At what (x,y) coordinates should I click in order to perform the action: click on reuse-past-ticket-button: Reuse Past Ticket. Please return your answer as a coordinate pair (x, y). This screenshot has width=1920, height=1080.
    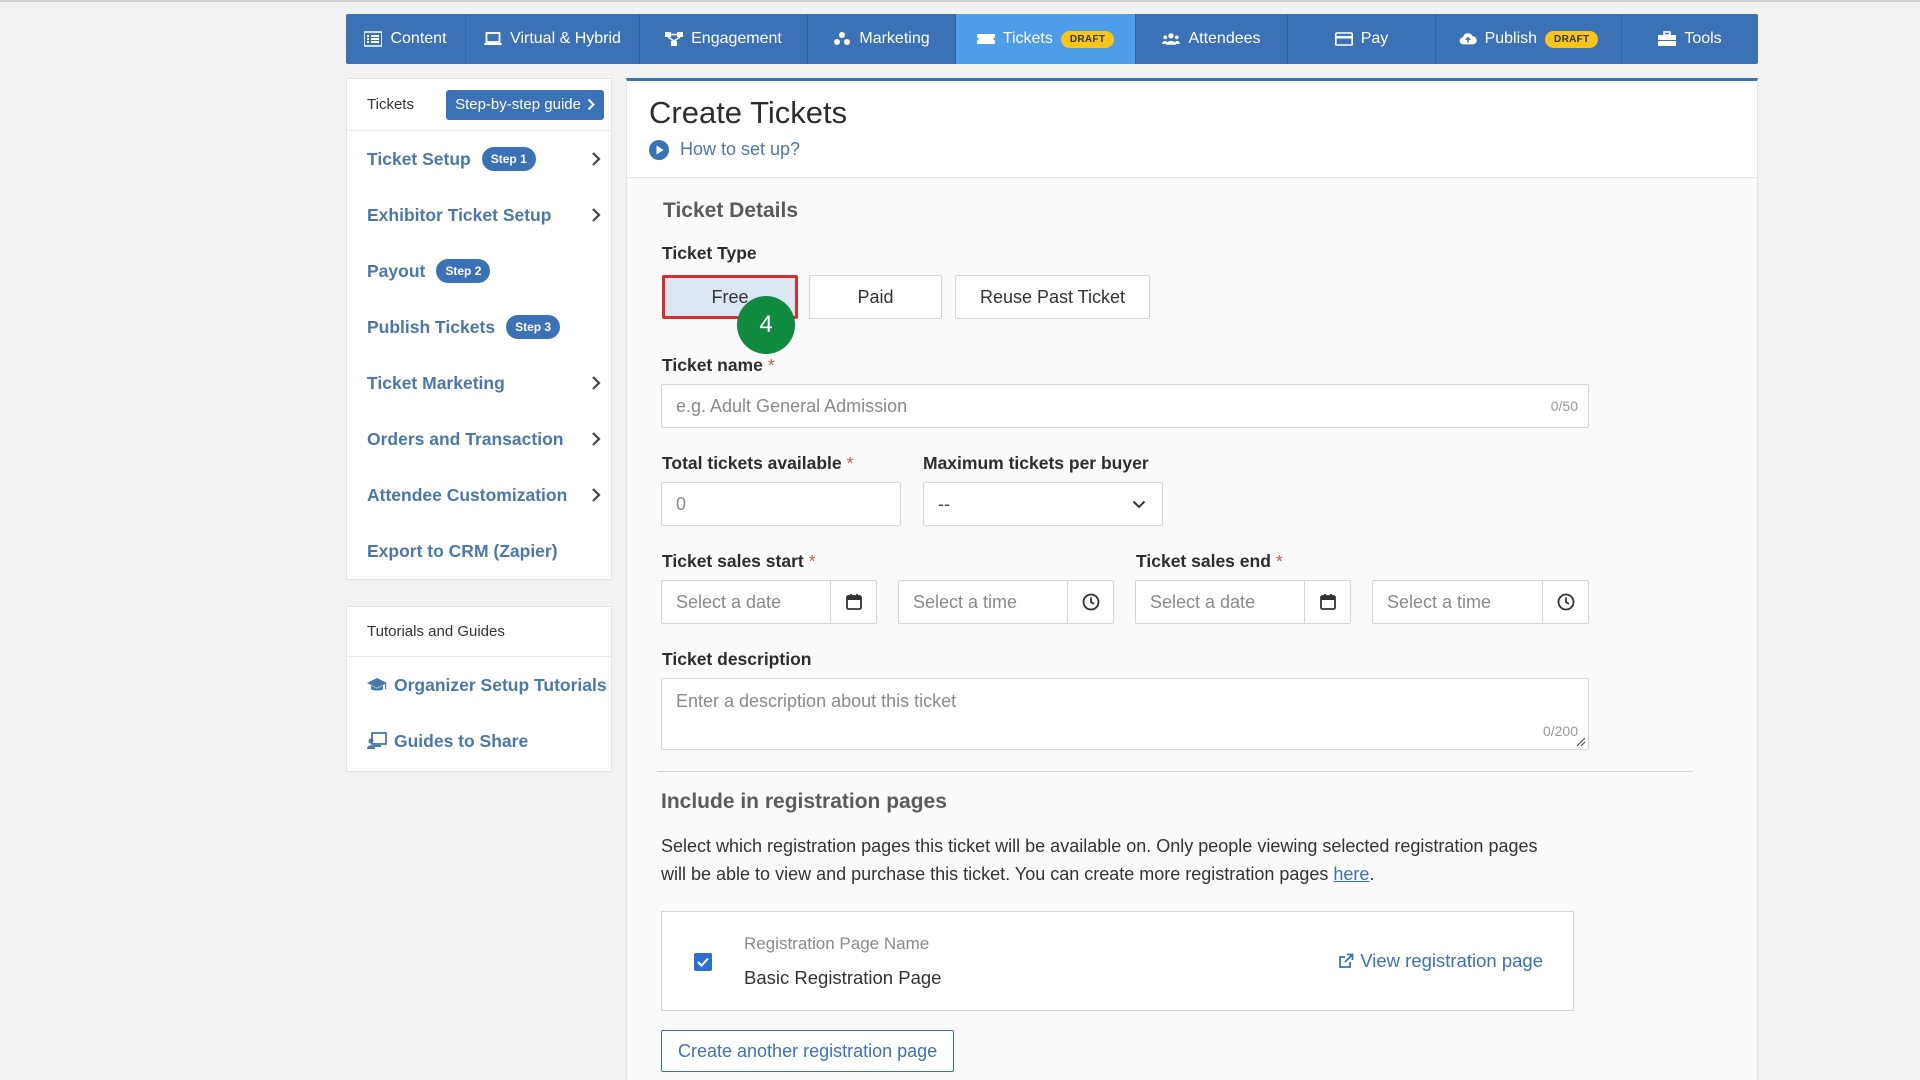
    Looking at the image, I should click on (1052, 297).